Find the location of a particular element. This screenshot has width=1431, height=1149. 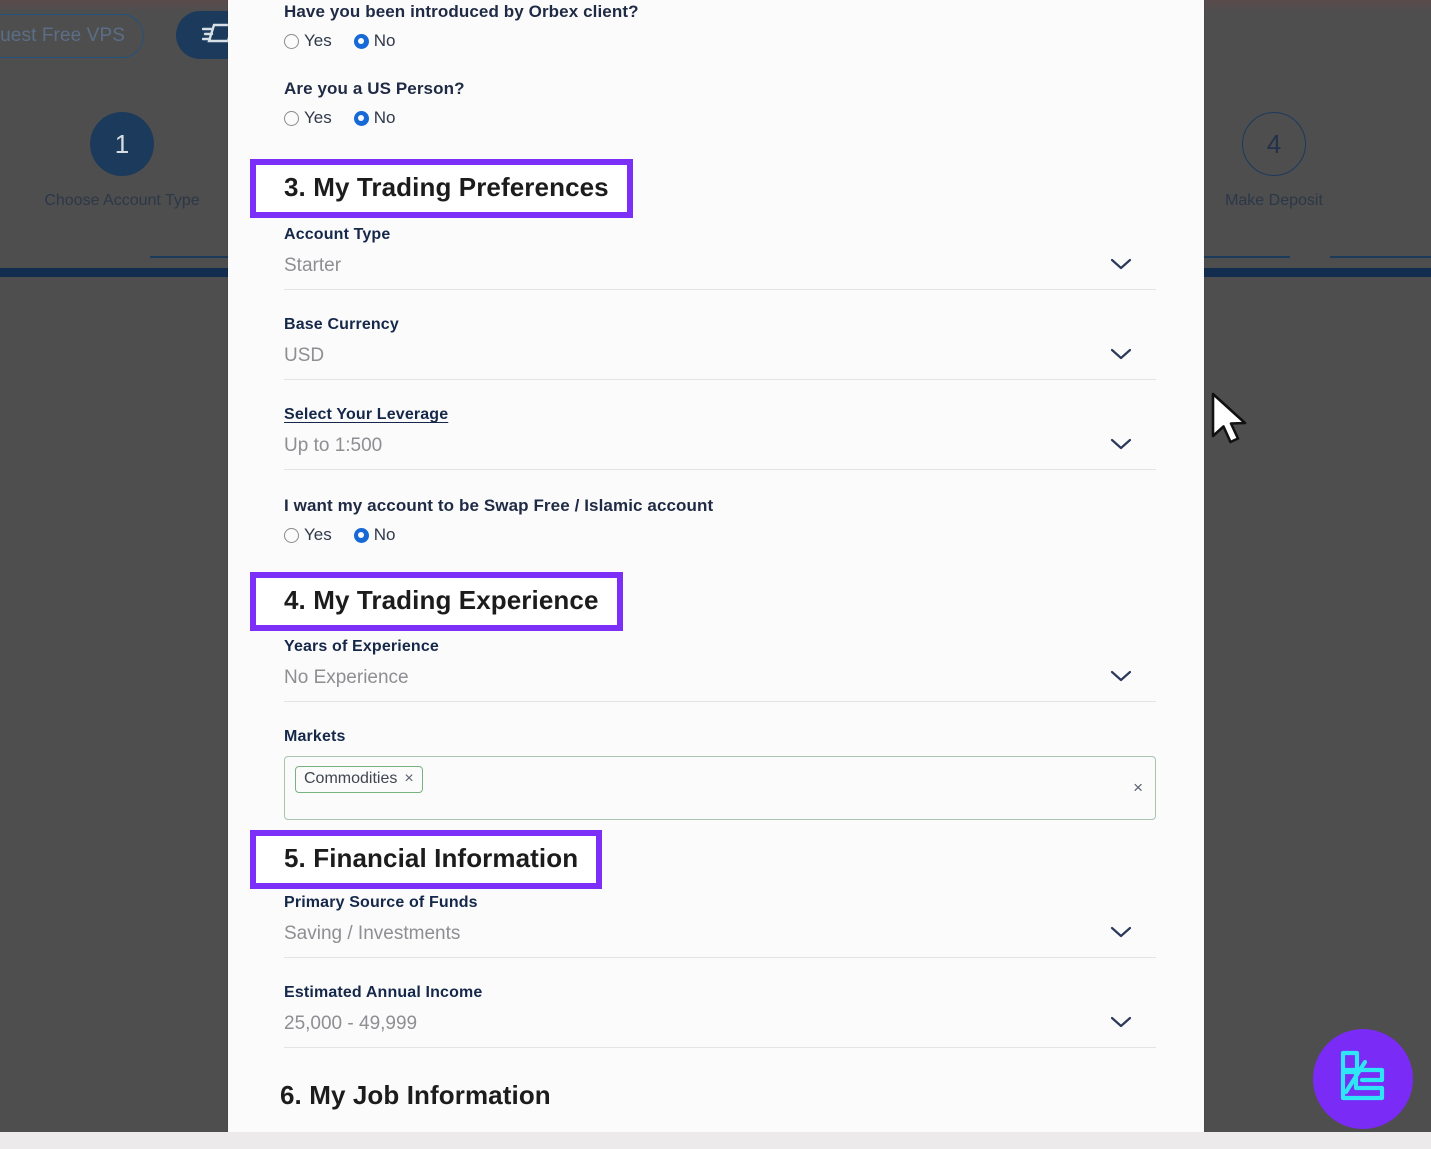

radio-us-person-yes is located at coordinates (291, 118).